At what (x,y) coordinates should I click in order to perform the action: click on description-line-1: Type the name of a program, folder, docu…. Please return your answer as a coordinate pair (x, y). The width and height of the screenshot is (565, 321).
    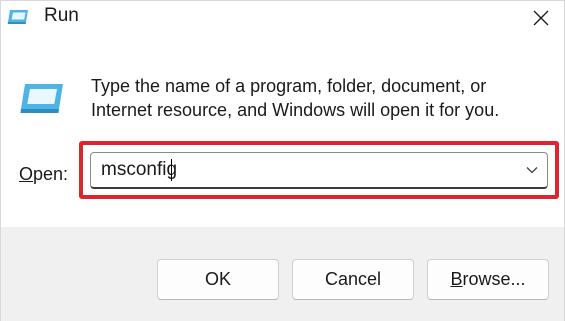
    Looking at the image, I should click on (289, 86).